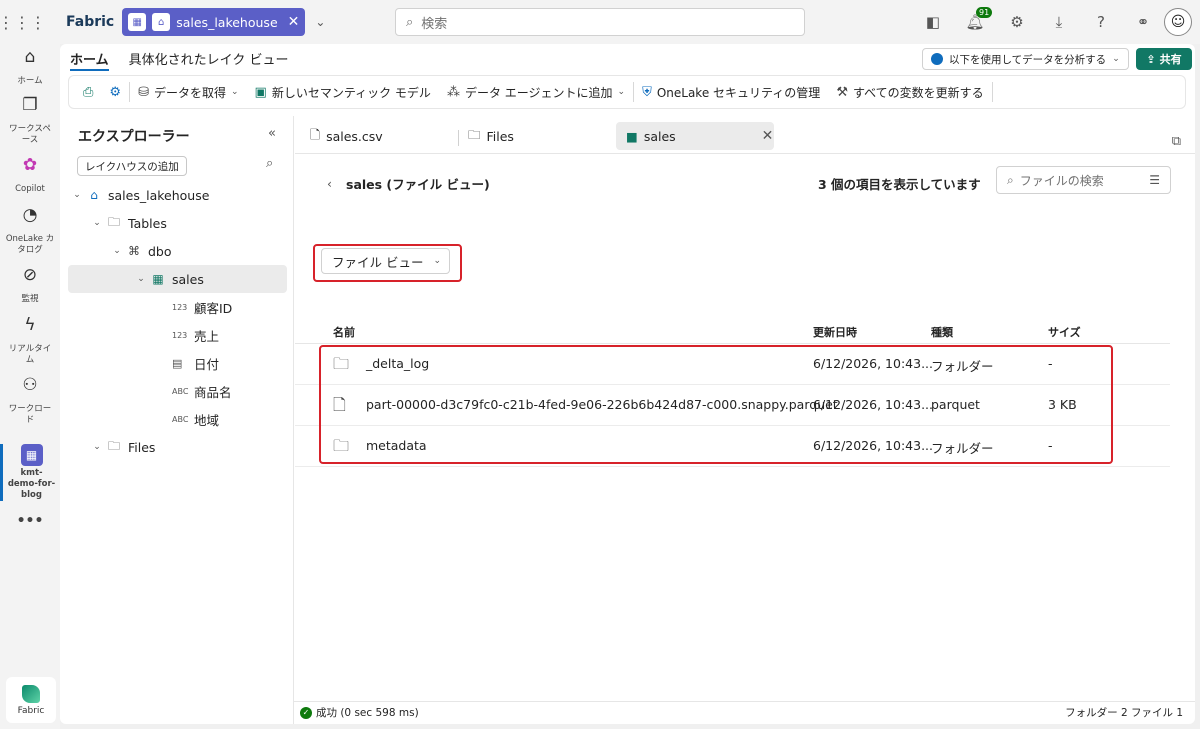 This screenshot has width=1200, height=729. Describe the element at coordinates (115, 92) in the screenshot. I see `settings-button: ⚙` at that location.